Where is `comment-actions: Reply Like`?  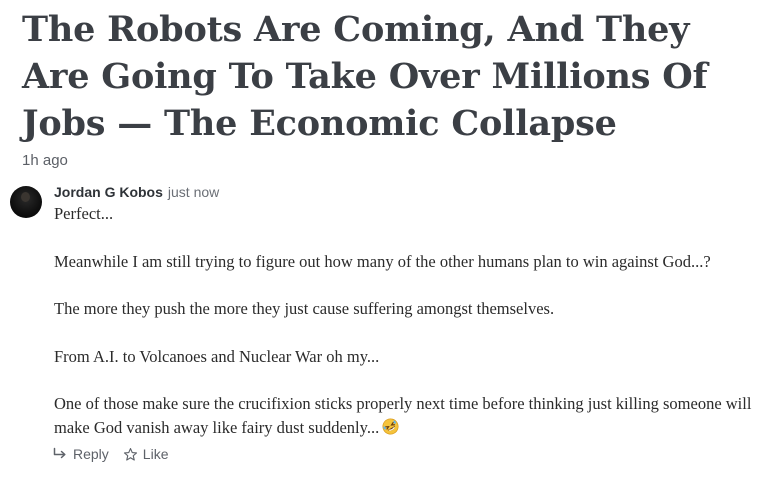 comment-actions: Reply Like is located at coordinates (403, 454).